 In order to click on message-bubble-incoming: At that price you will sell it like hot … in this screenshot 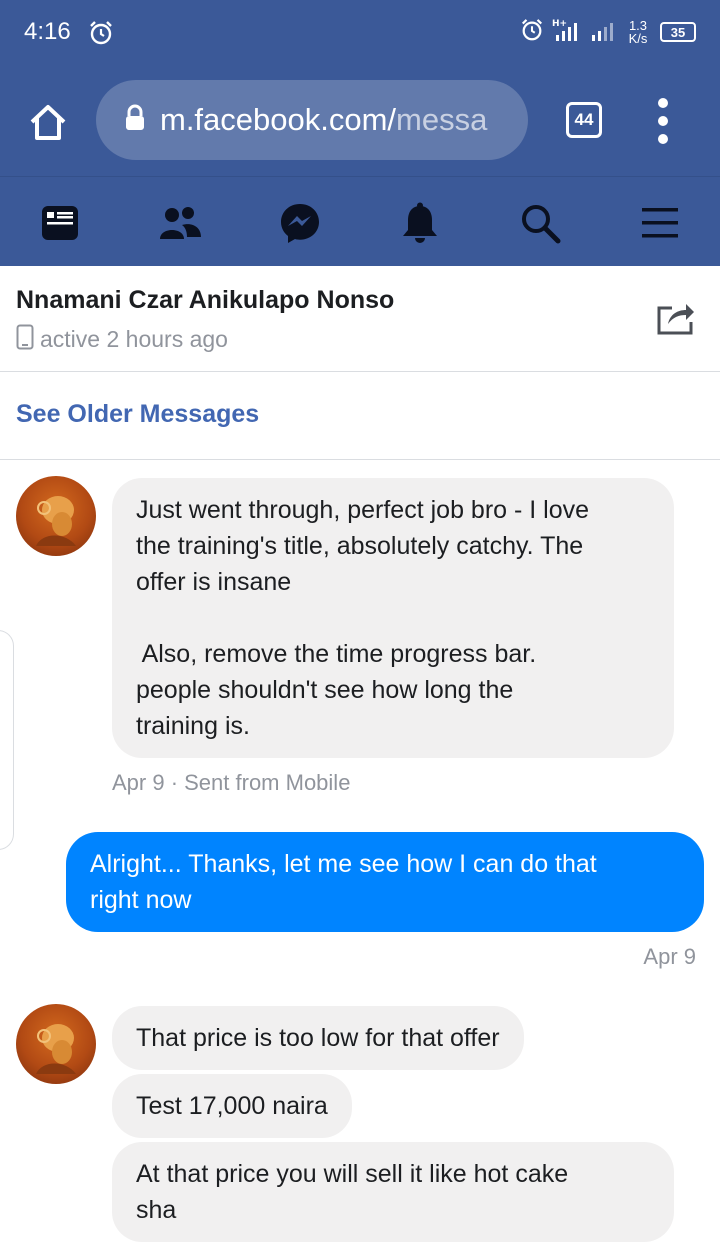, I will do `click(393, 1192)`.